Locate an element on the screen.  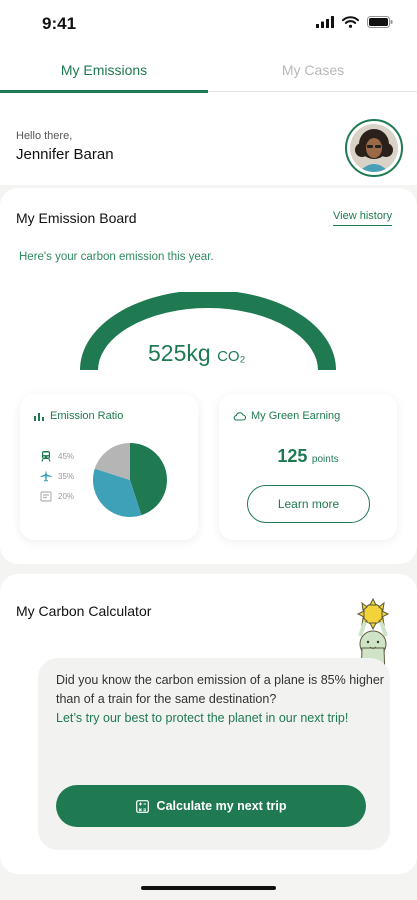
cloud-icon is located at coordinates (239, 416).